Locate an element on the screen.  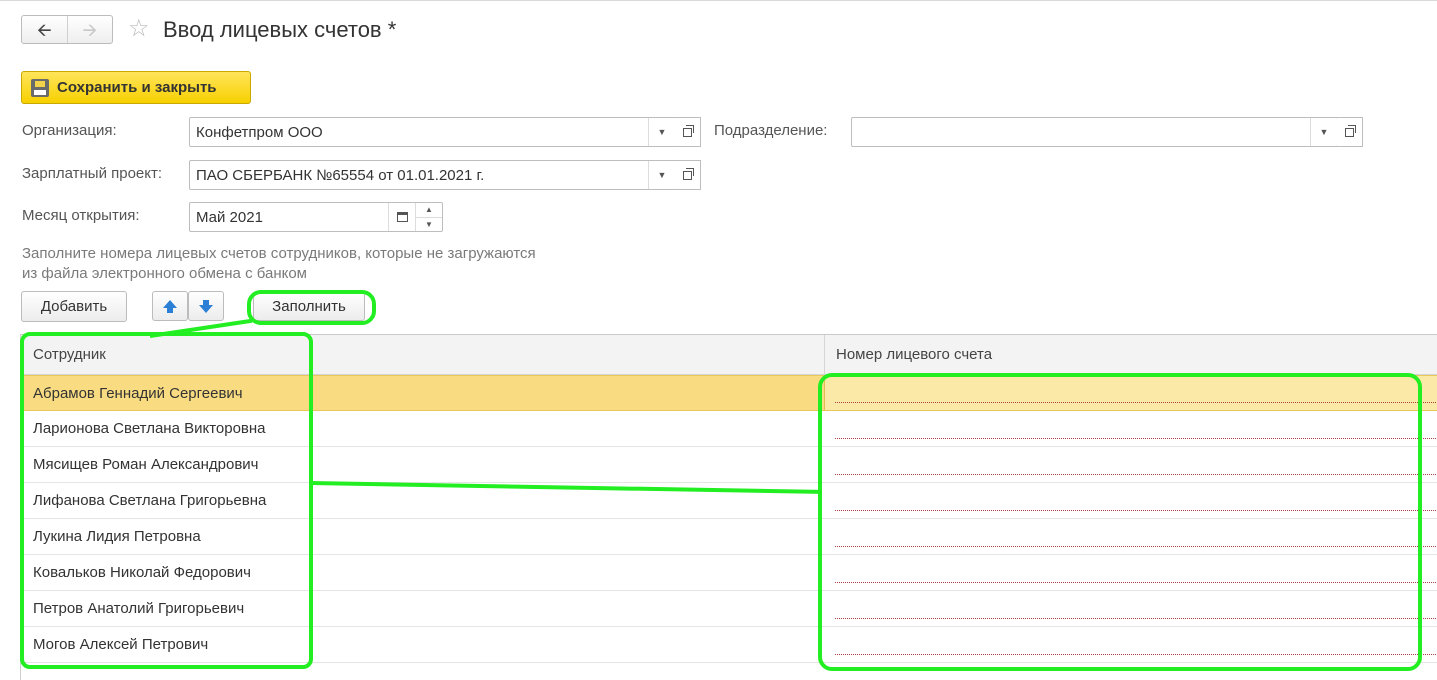
salary-project-dropdown-button: ▼ is located at coordinates (661, 175).